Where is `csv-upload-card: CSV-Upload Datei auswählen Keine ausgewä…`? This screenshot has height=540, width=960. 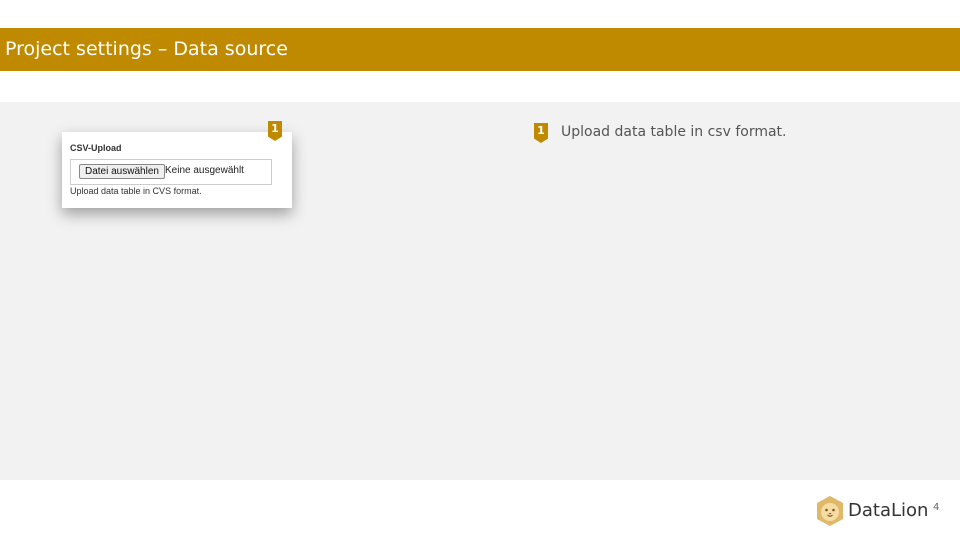
csv-upload-card: CSV-Upload Datei auswählen Keine ausgewä… is located at coordinates (177, 170).